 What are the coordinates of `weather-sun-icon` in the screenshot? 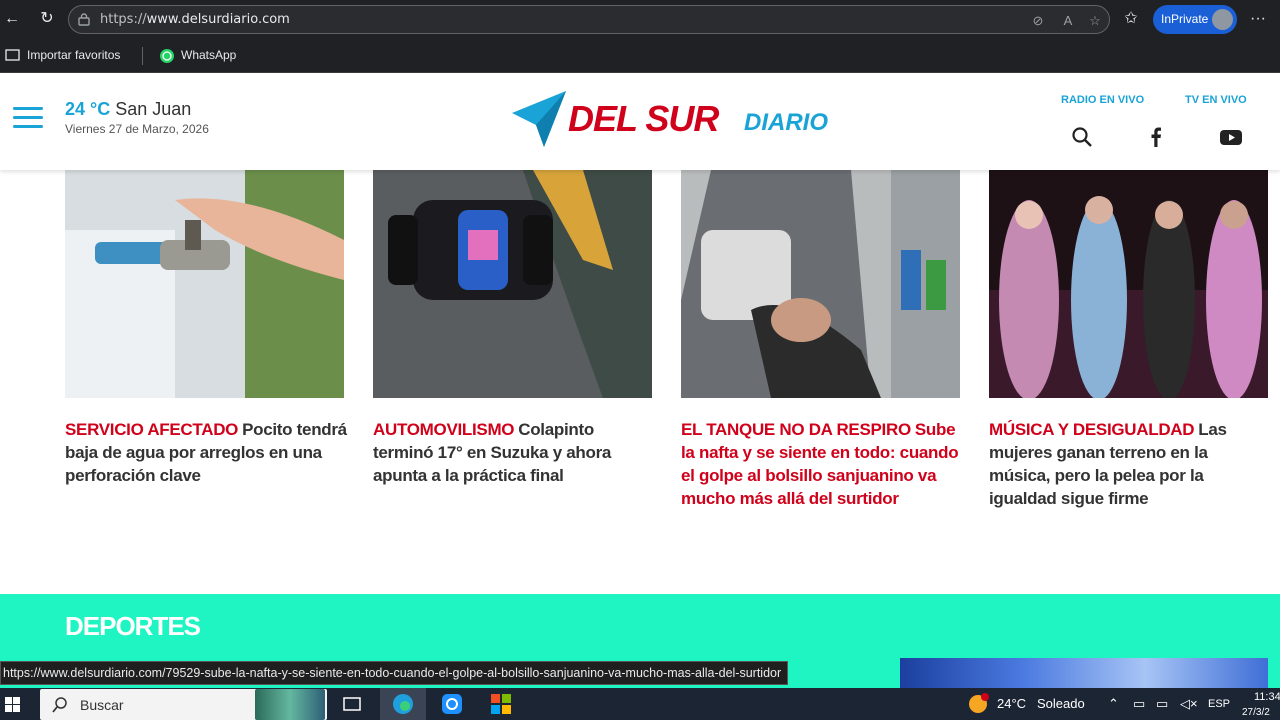 It's located at (978, 704).